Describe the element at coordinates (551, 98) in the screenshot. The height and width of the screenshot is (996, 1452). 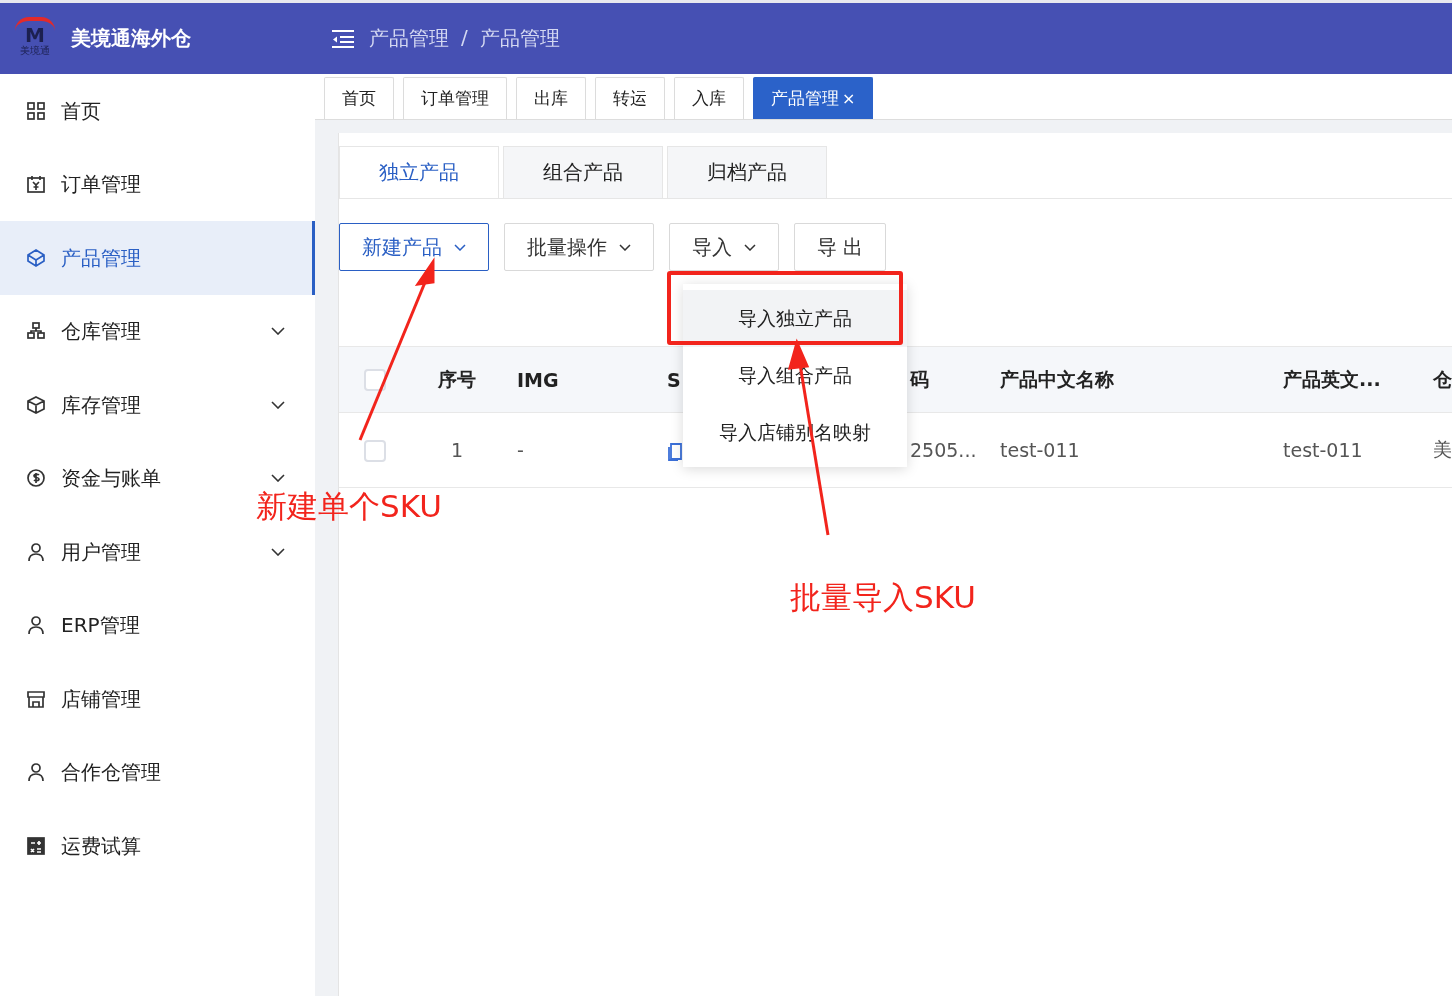
I see `page-tab: 出库` at that location.